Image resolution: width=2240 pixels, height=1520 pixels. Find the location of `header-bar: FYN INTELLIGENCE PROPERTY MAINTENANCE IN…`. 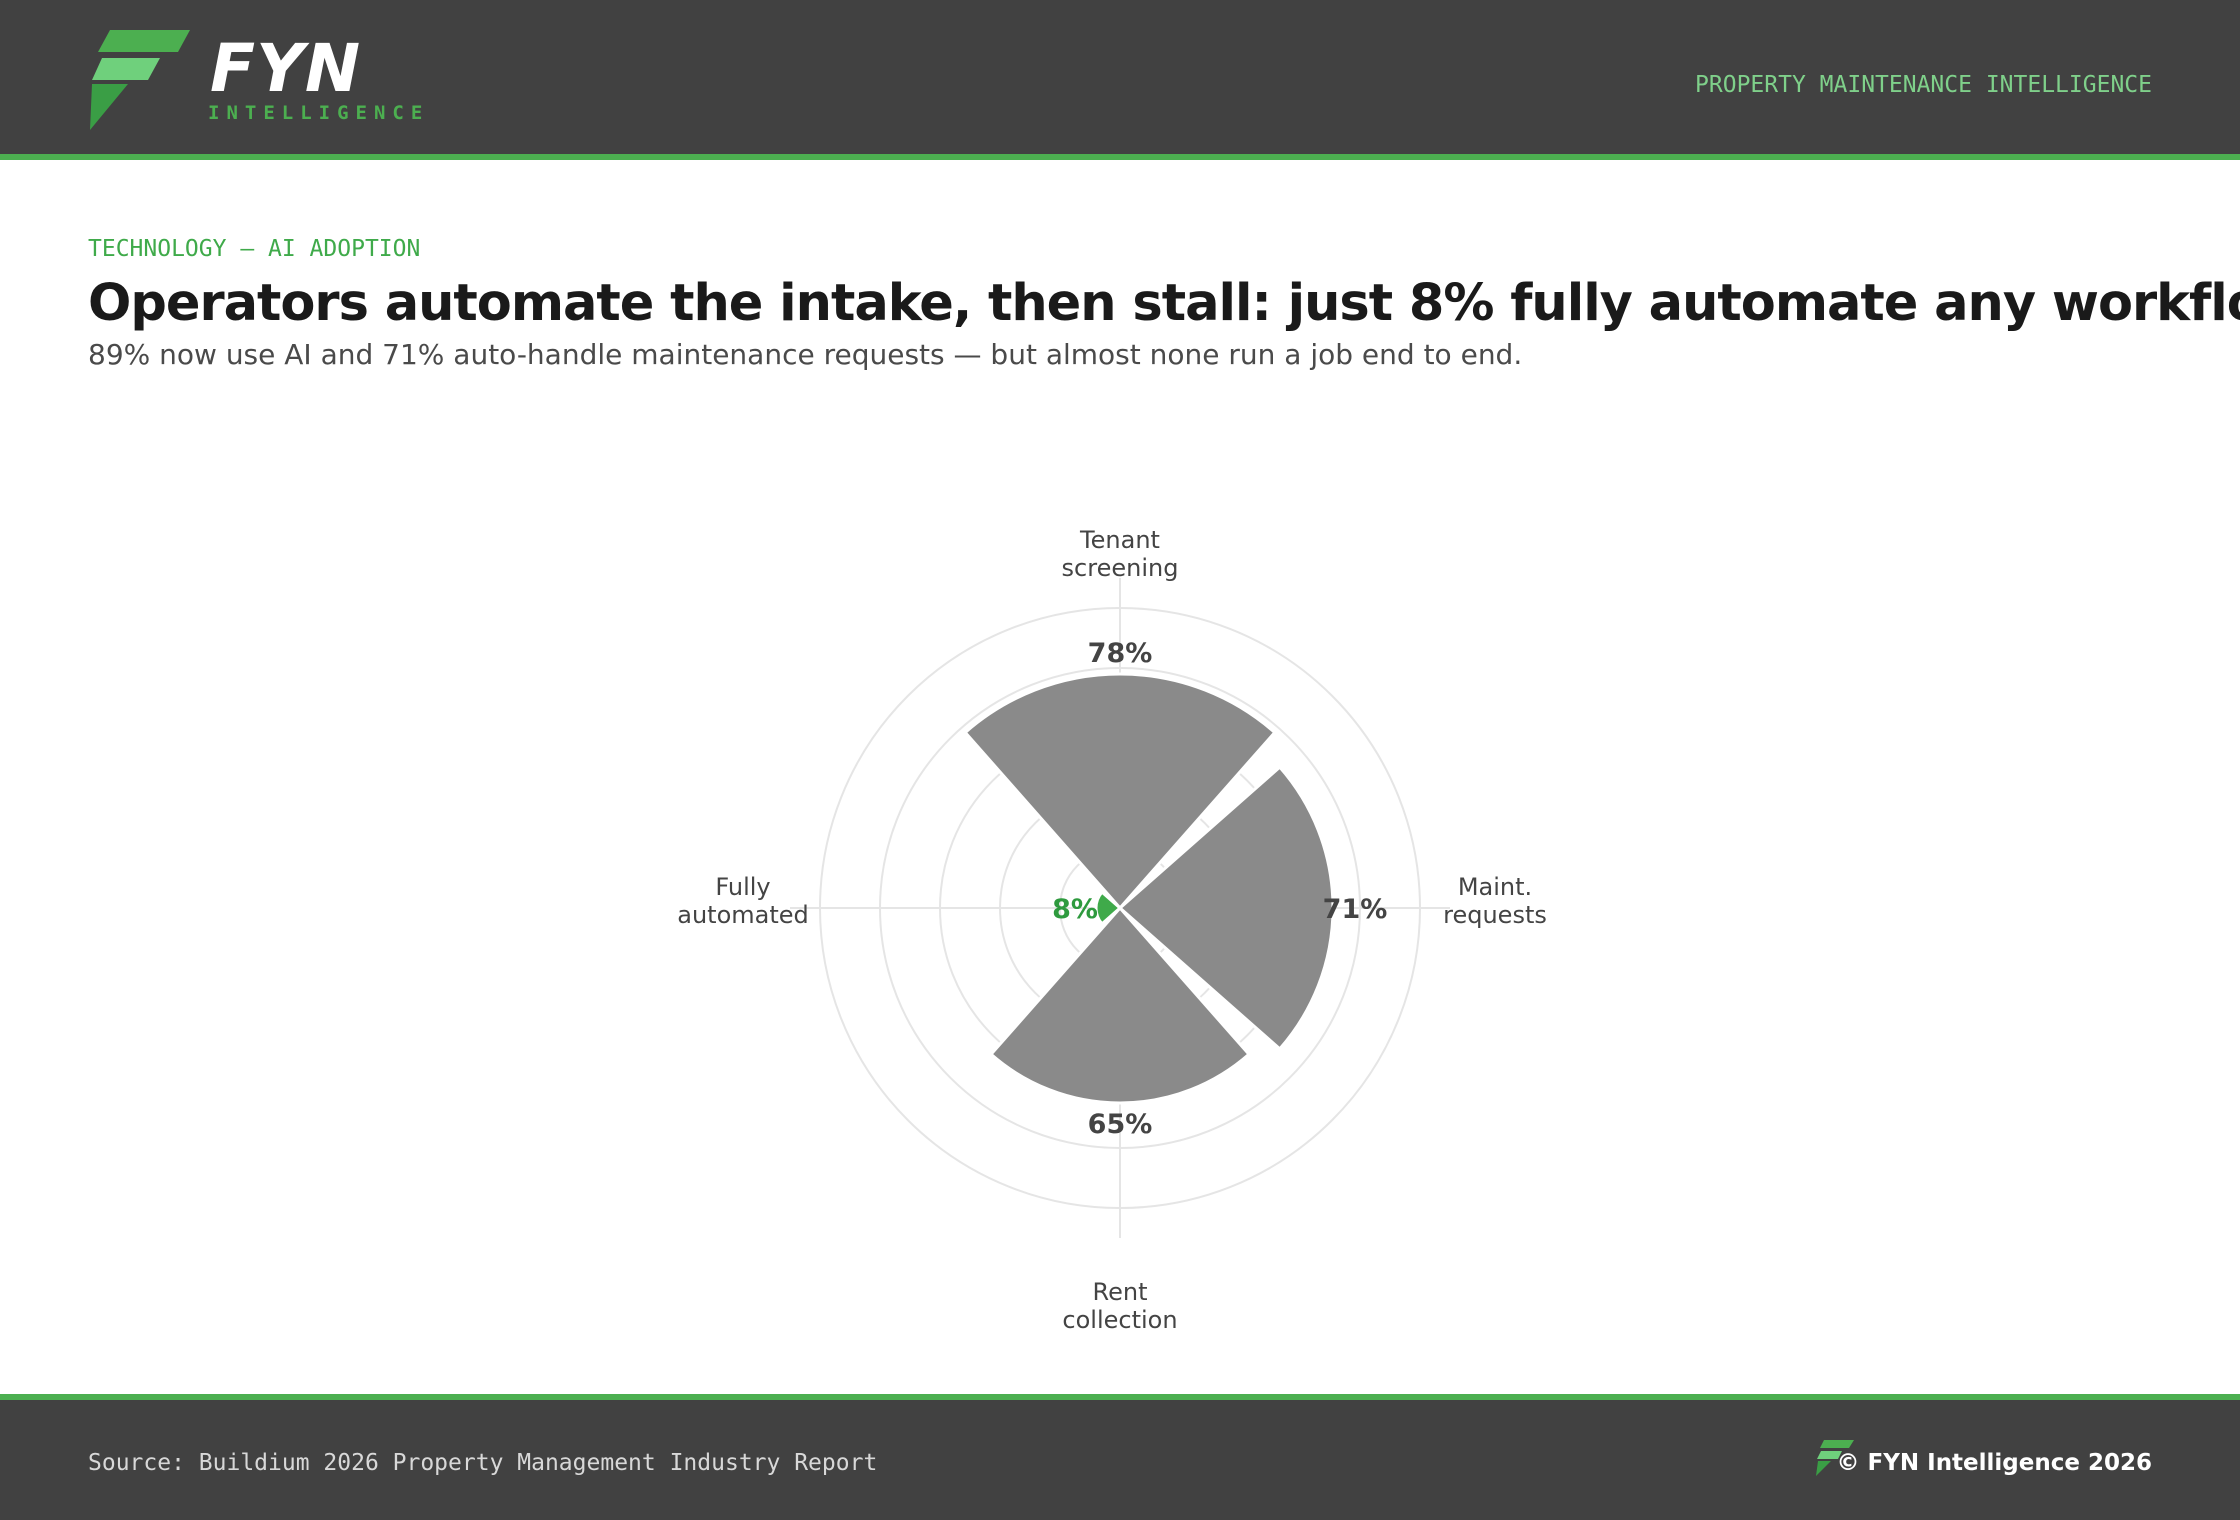

header-bar: FYN INTELLIGENCE PROPERTY MAINTENANCE IN… is located at coordinates (1120, 80).